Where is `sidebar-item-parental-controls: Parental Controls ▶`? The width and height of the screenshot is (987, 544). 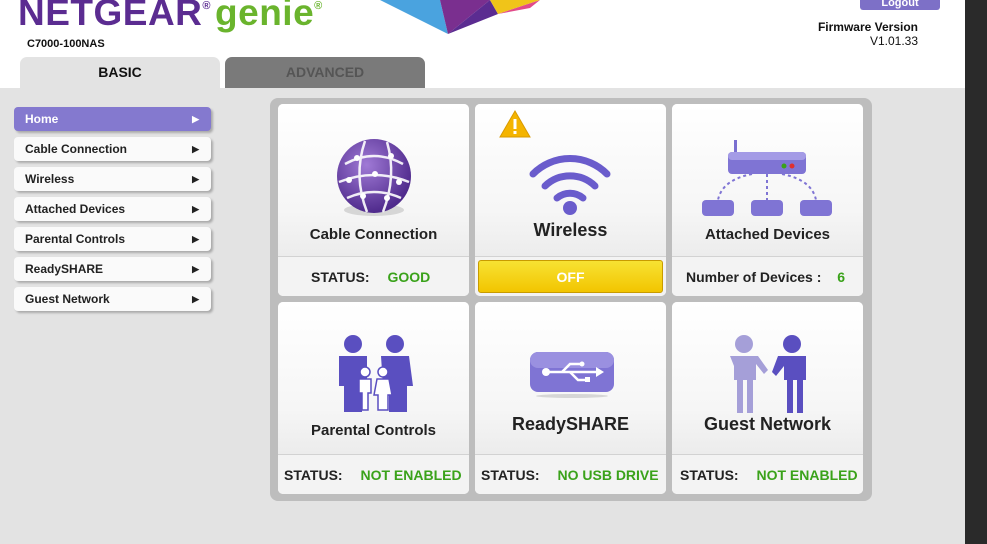
sidebar-item-parental-controls: Parental Controls ▶ is located at coordinates (112, 239).